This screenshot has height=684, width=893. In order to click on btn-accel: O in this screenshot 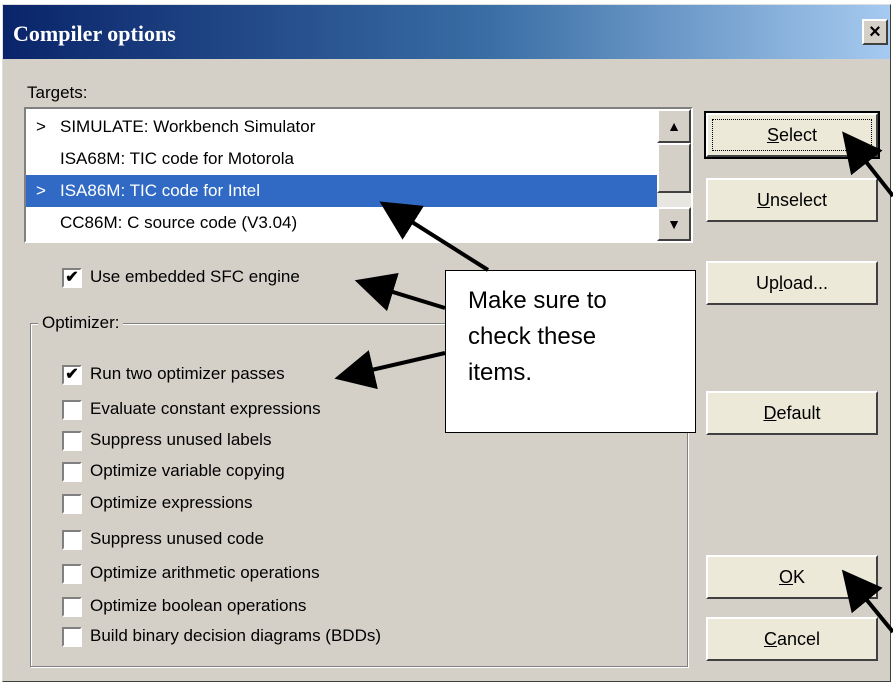, I will do `click(785, 577)`.